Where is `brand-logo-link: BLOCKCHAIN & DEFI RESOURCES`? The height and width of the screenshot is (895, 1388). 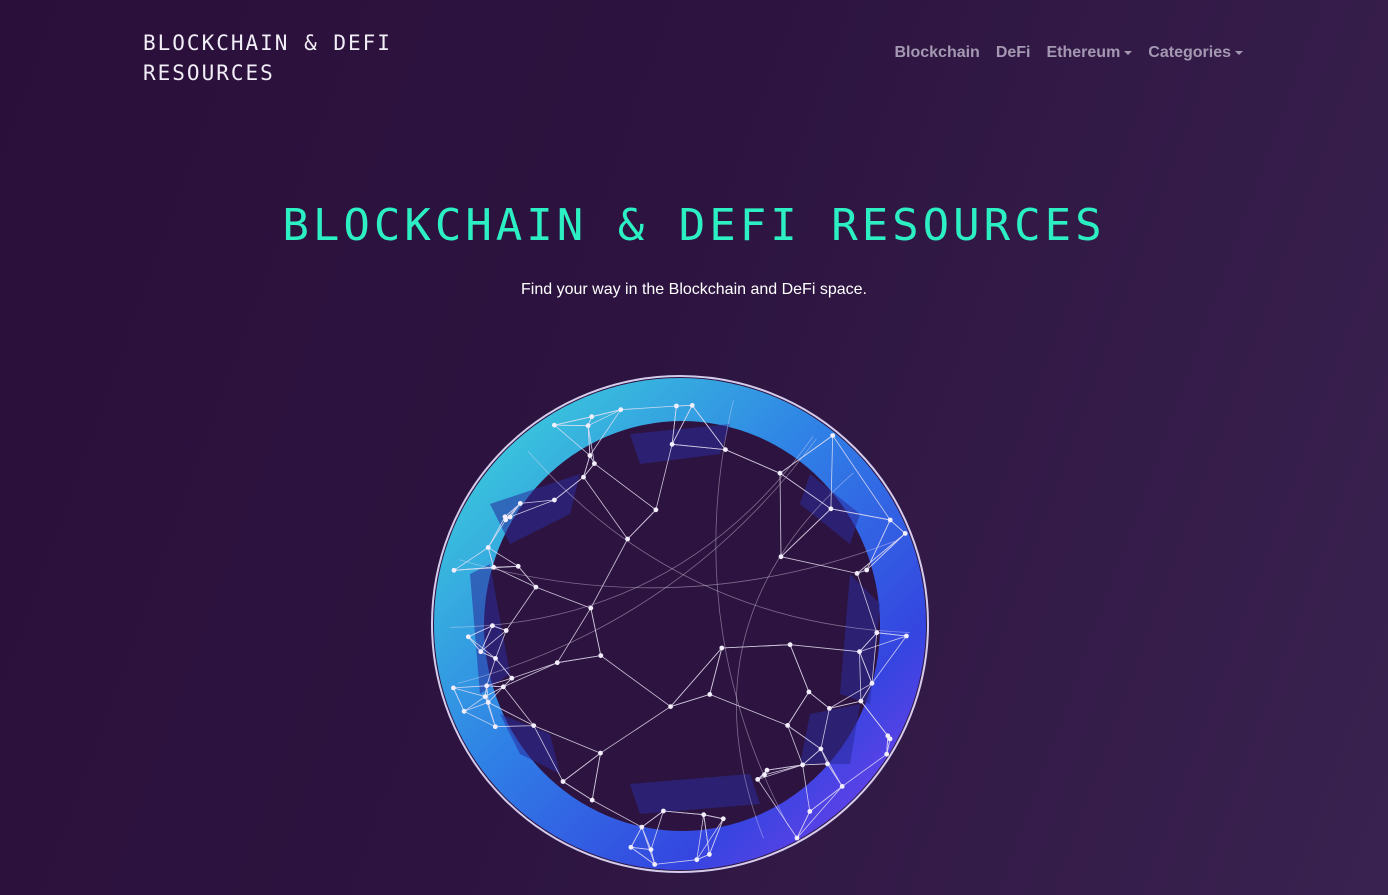
brand-logo-link: BLOCKCHAIN & DEFI RESOURCES is located at coordinates (293, 58).